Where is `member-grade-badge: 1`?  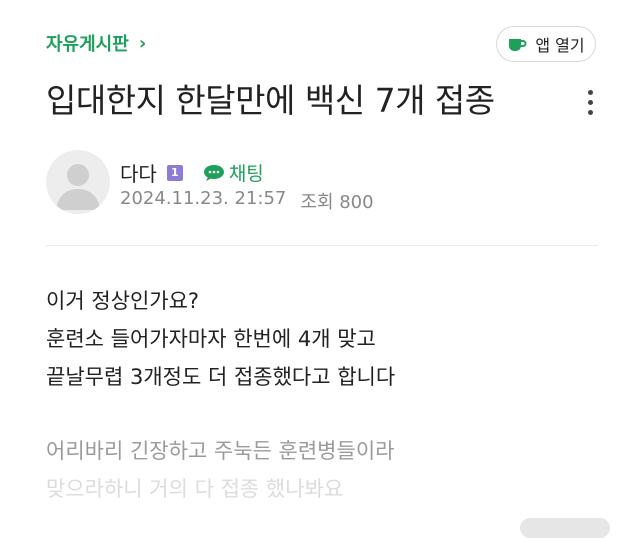 member-grade-badge: 1 is located at coordinates (174, 172).